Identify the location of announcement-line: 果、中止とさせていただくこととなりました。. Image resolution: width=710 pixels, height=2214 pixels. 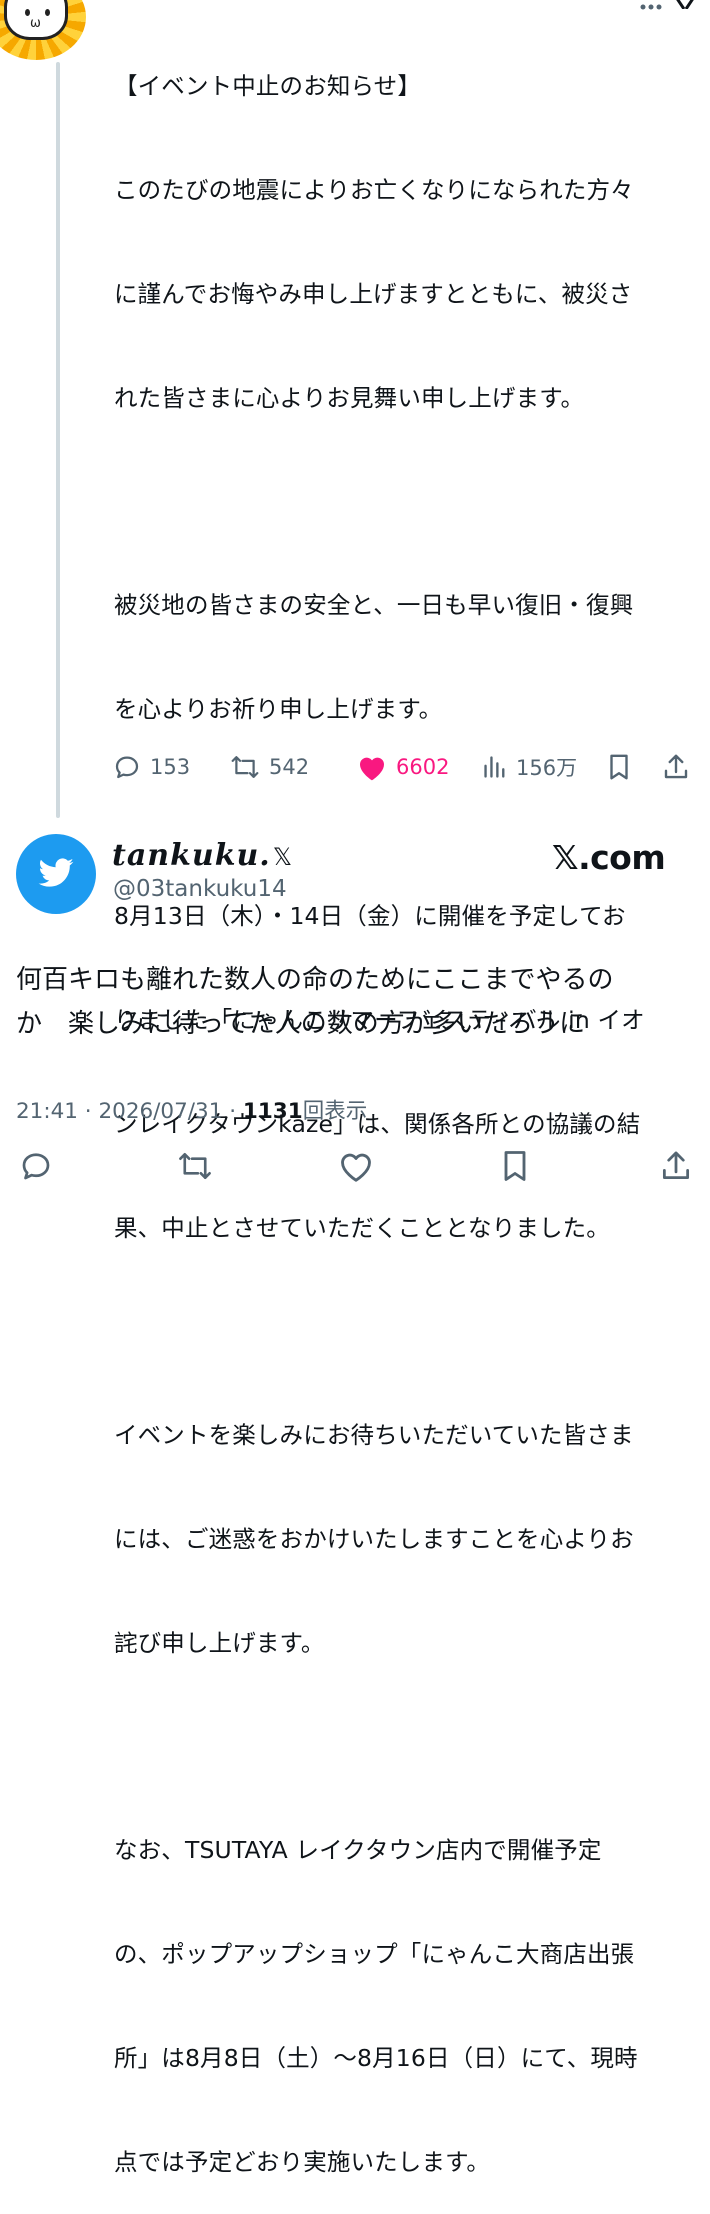
(362, 1227).